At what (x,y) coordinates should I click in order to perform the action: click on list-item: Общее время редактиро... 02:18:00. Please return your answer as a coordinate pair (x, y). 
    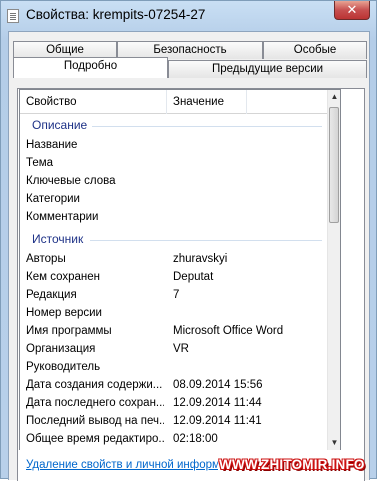
    Looking at the image, I should click on (174, 439).